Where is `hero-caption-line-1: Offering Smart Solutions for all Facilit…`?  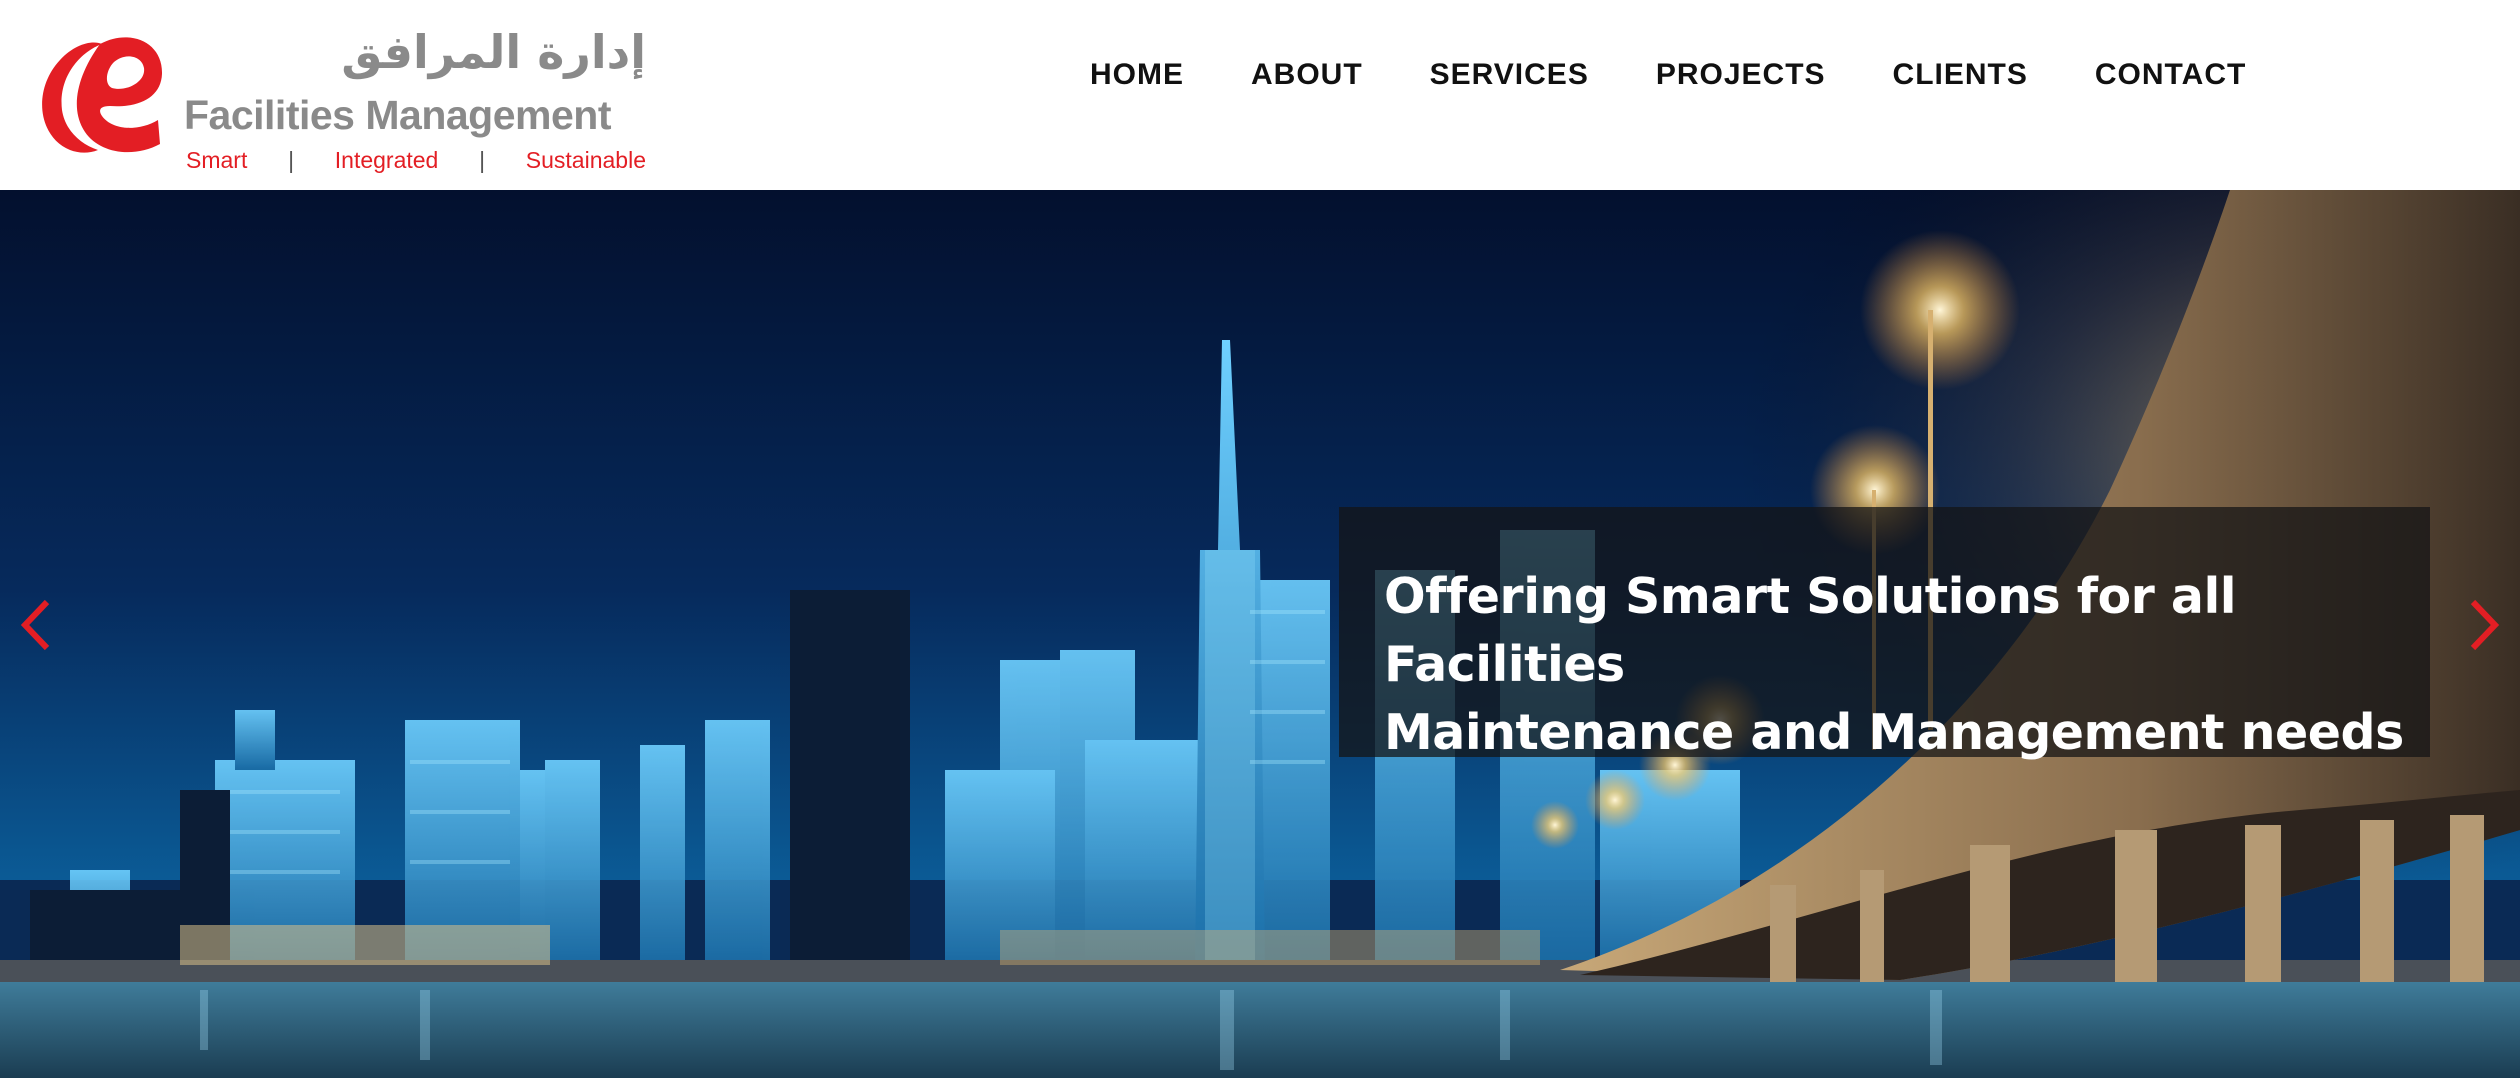 hero-caption-line-1: Offering Smart Solutions for all Facilit… is located at coordinates (1810, 630).